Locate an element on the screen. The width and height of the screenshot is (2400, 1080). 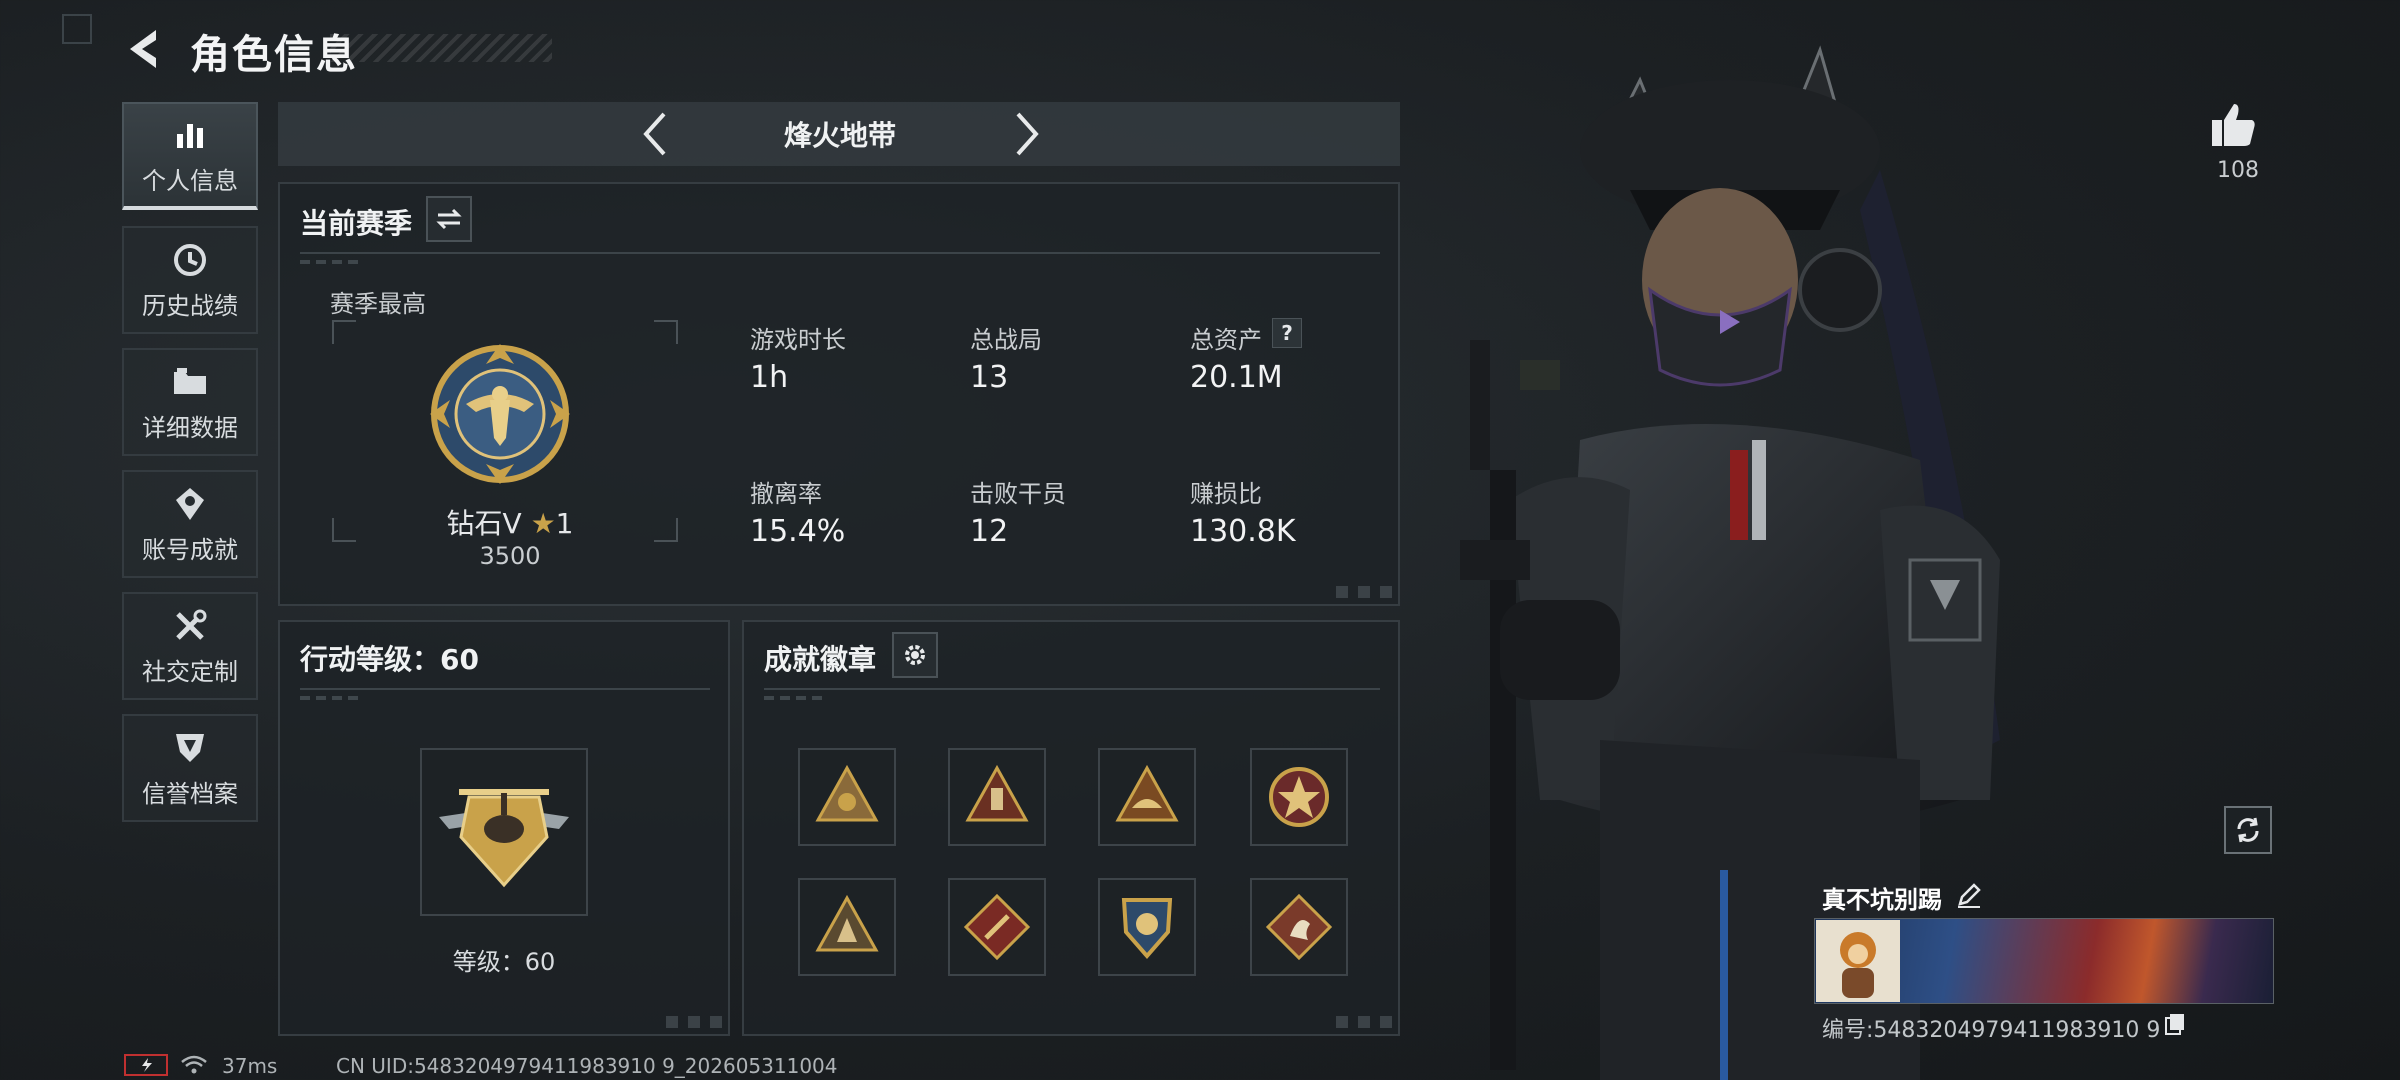
stat-label: 赚损比 is located at coordinates (1226, 494).